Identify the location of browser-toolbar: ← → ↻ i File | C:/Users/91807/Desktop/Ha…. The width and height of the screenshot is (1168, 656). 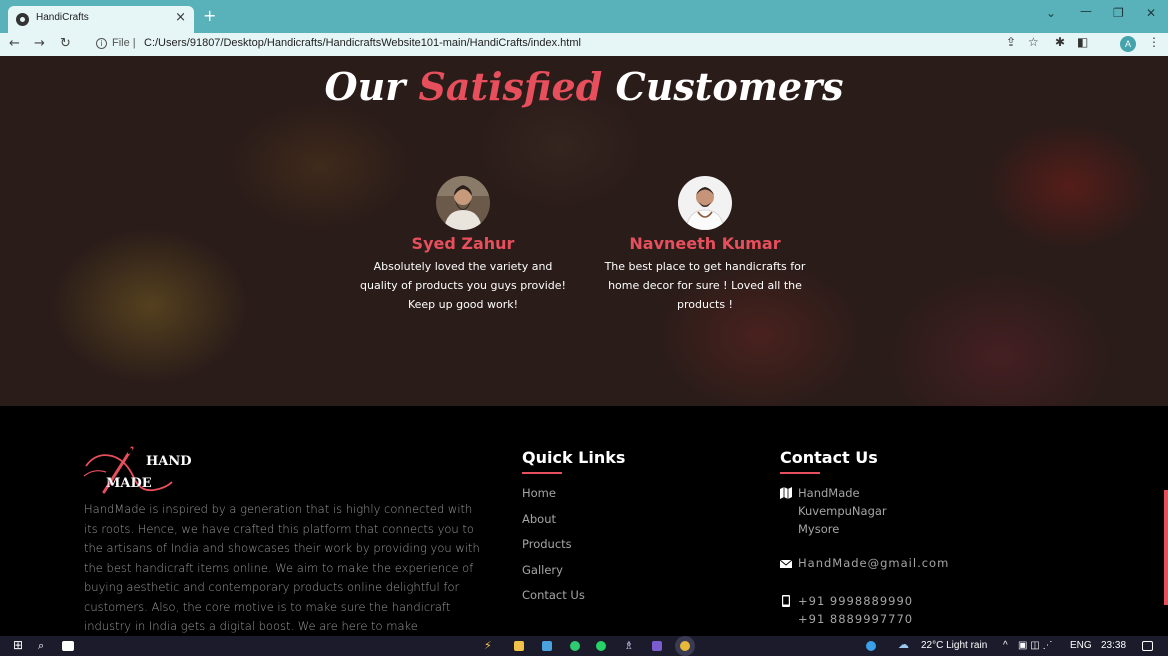
(584, 44).